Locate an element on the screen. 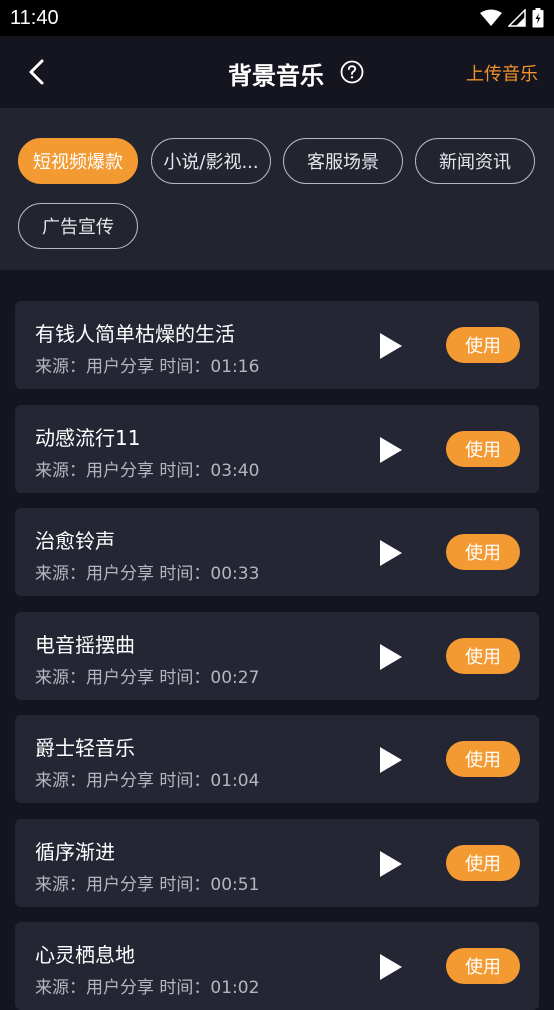 Image resolution: width=554 pixels, height=1010 pixels. music-item: 有钱人简单枯燥的生活 来源：用户分享 时间：01:16 使用 is located at coordinates (277, 345).